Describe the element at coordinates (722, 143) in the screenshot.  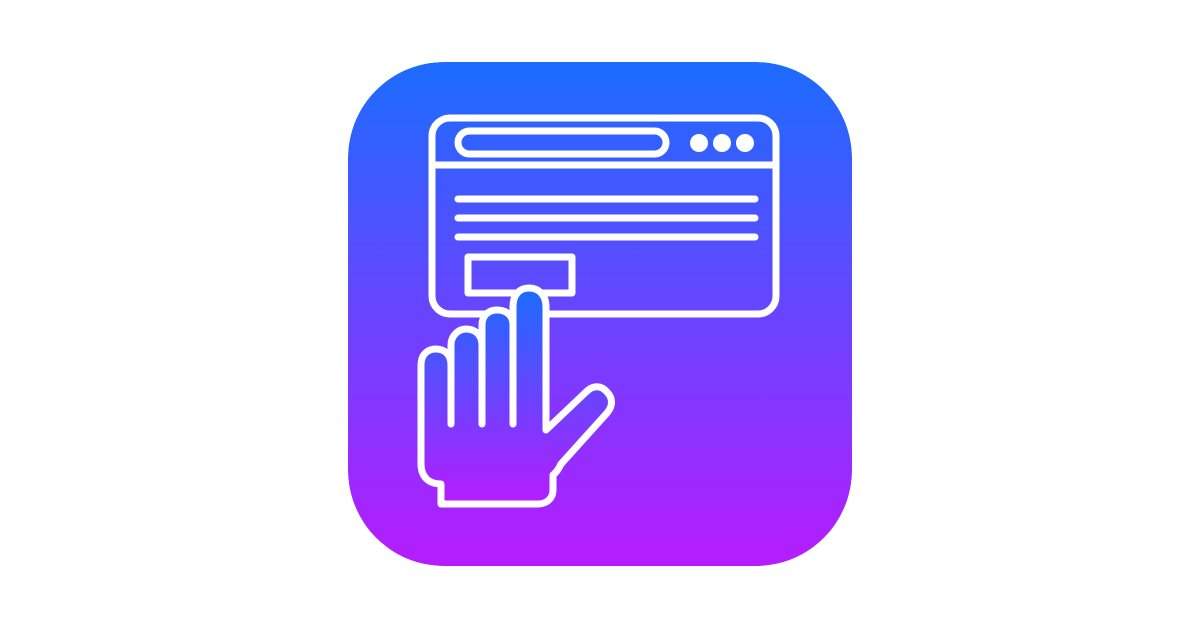
I see `window-dots-icon` at that location.